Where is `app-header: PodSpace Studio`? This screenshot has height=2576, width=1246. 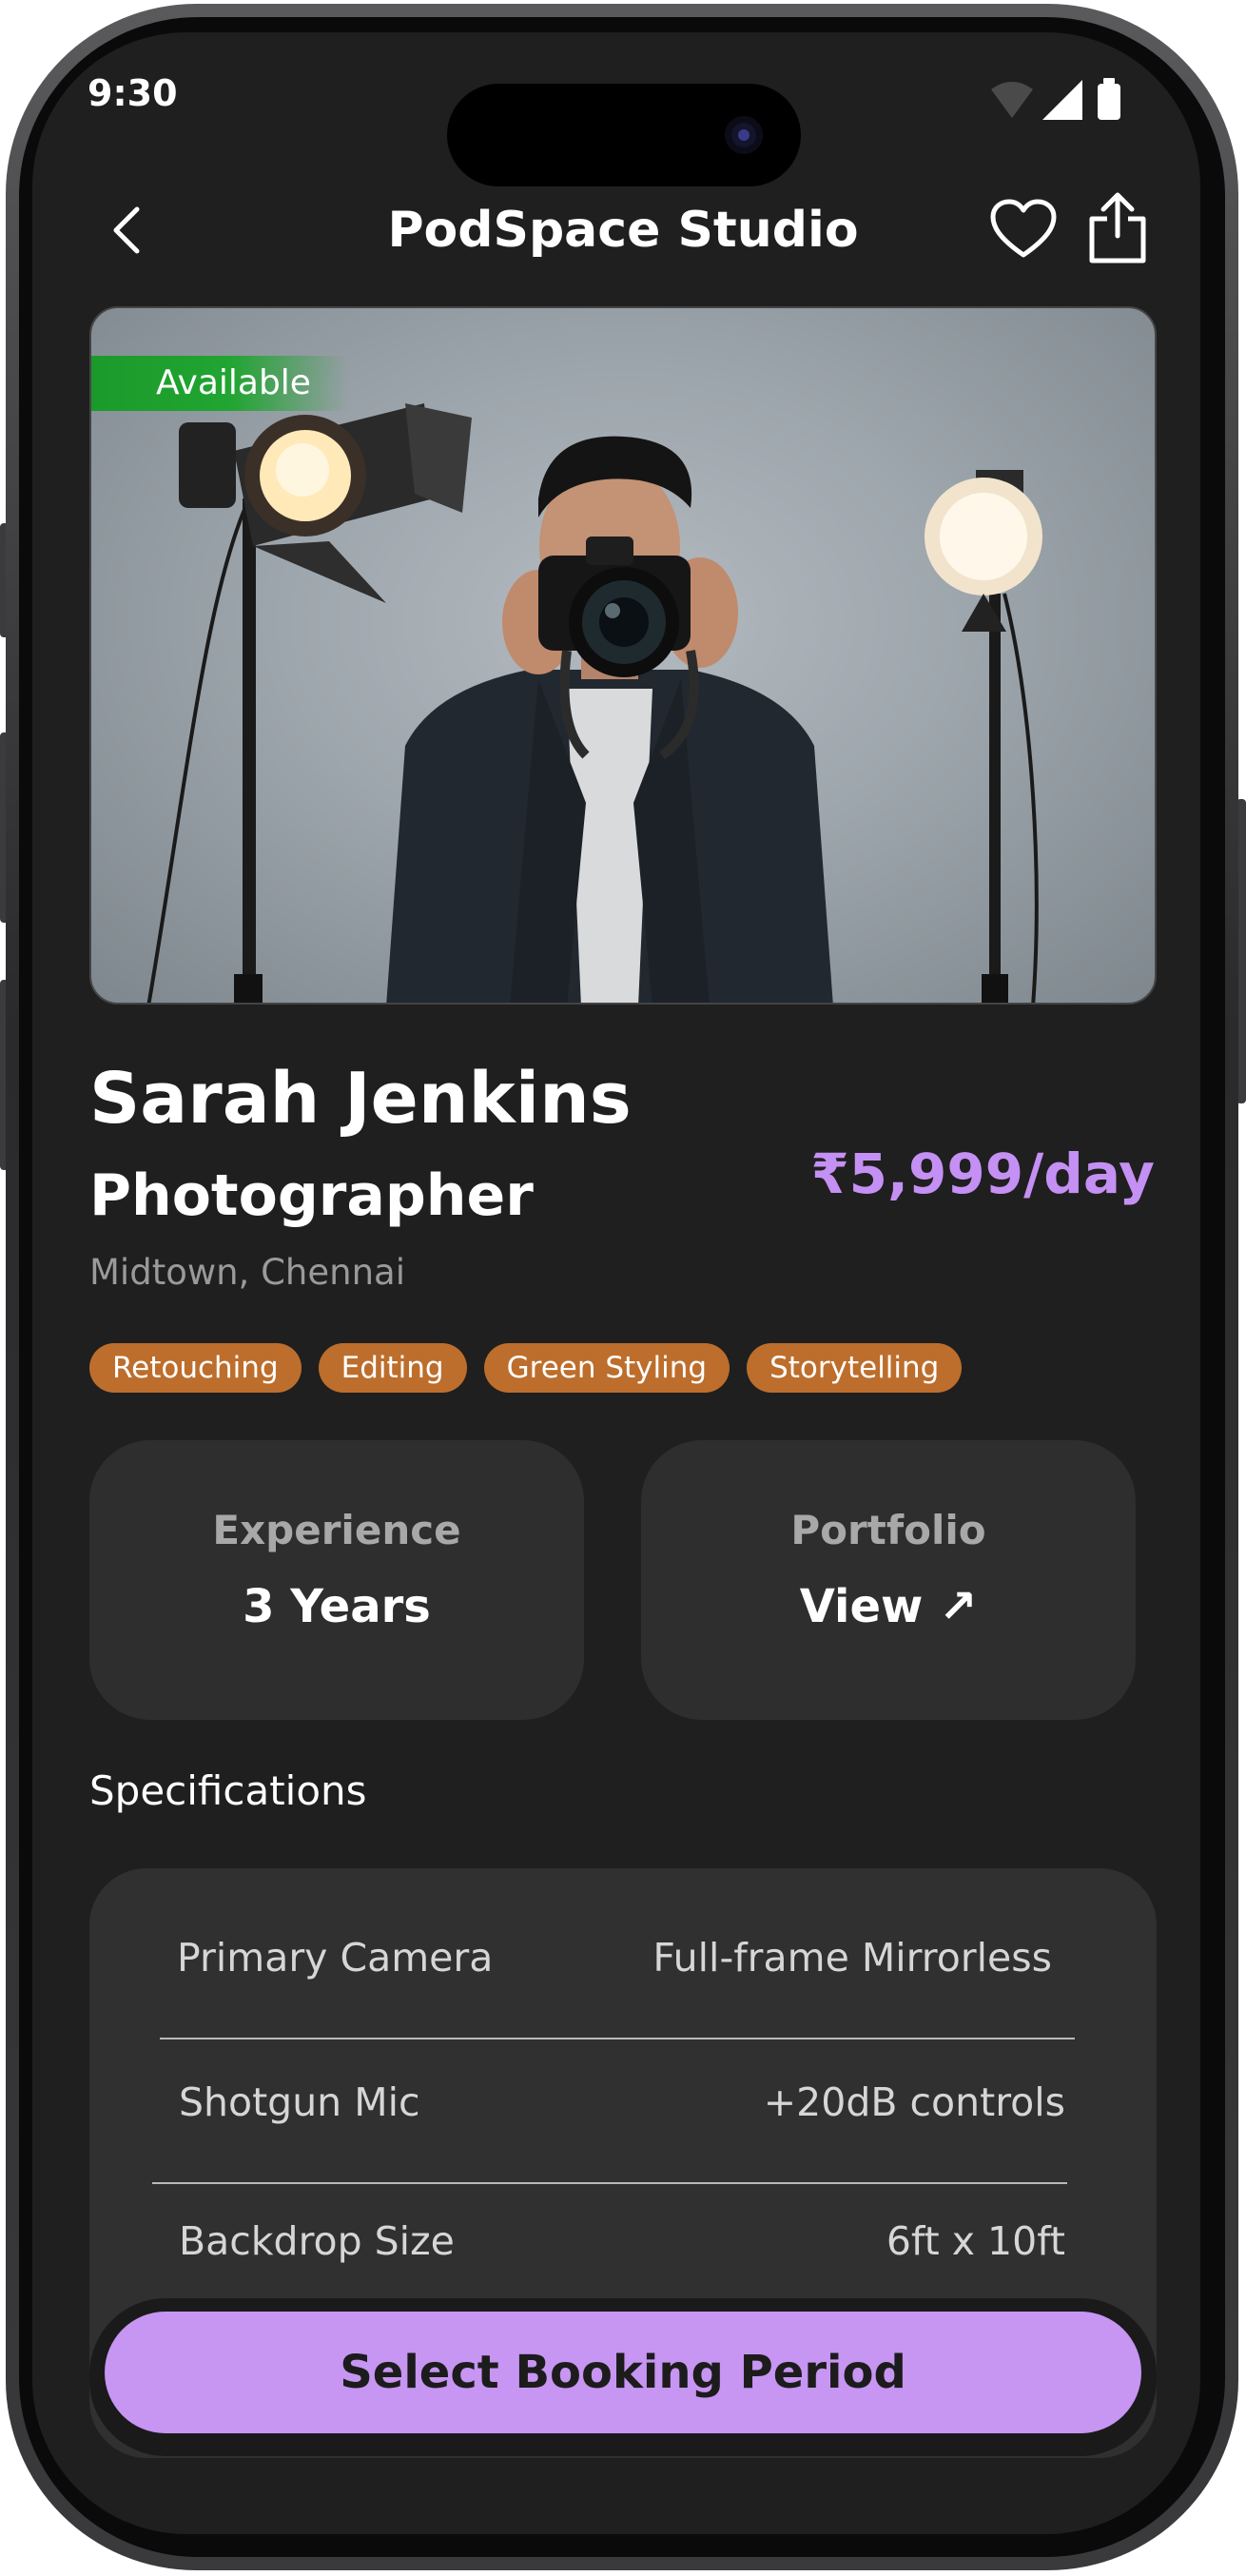
app-header: PodSpace Studio is located at coordinates (623, 231).